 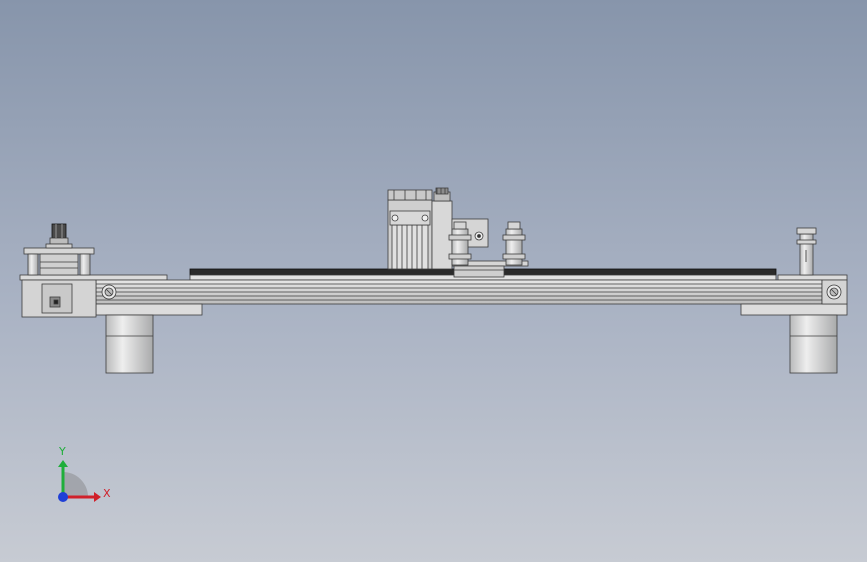 I want to click on left-motor-plate, so click(x=59, y=251).